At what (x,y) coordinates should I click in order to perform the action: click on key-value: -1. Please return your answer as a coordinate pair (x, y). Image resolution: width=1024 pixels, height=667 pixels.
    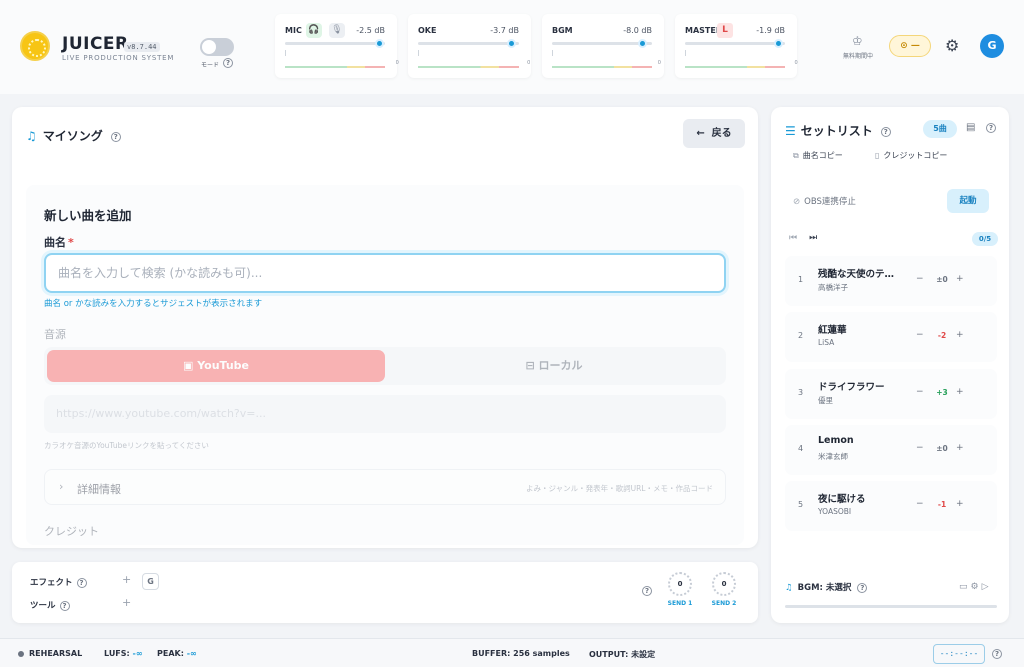
    Looking at the image, I should click on (942, 504).